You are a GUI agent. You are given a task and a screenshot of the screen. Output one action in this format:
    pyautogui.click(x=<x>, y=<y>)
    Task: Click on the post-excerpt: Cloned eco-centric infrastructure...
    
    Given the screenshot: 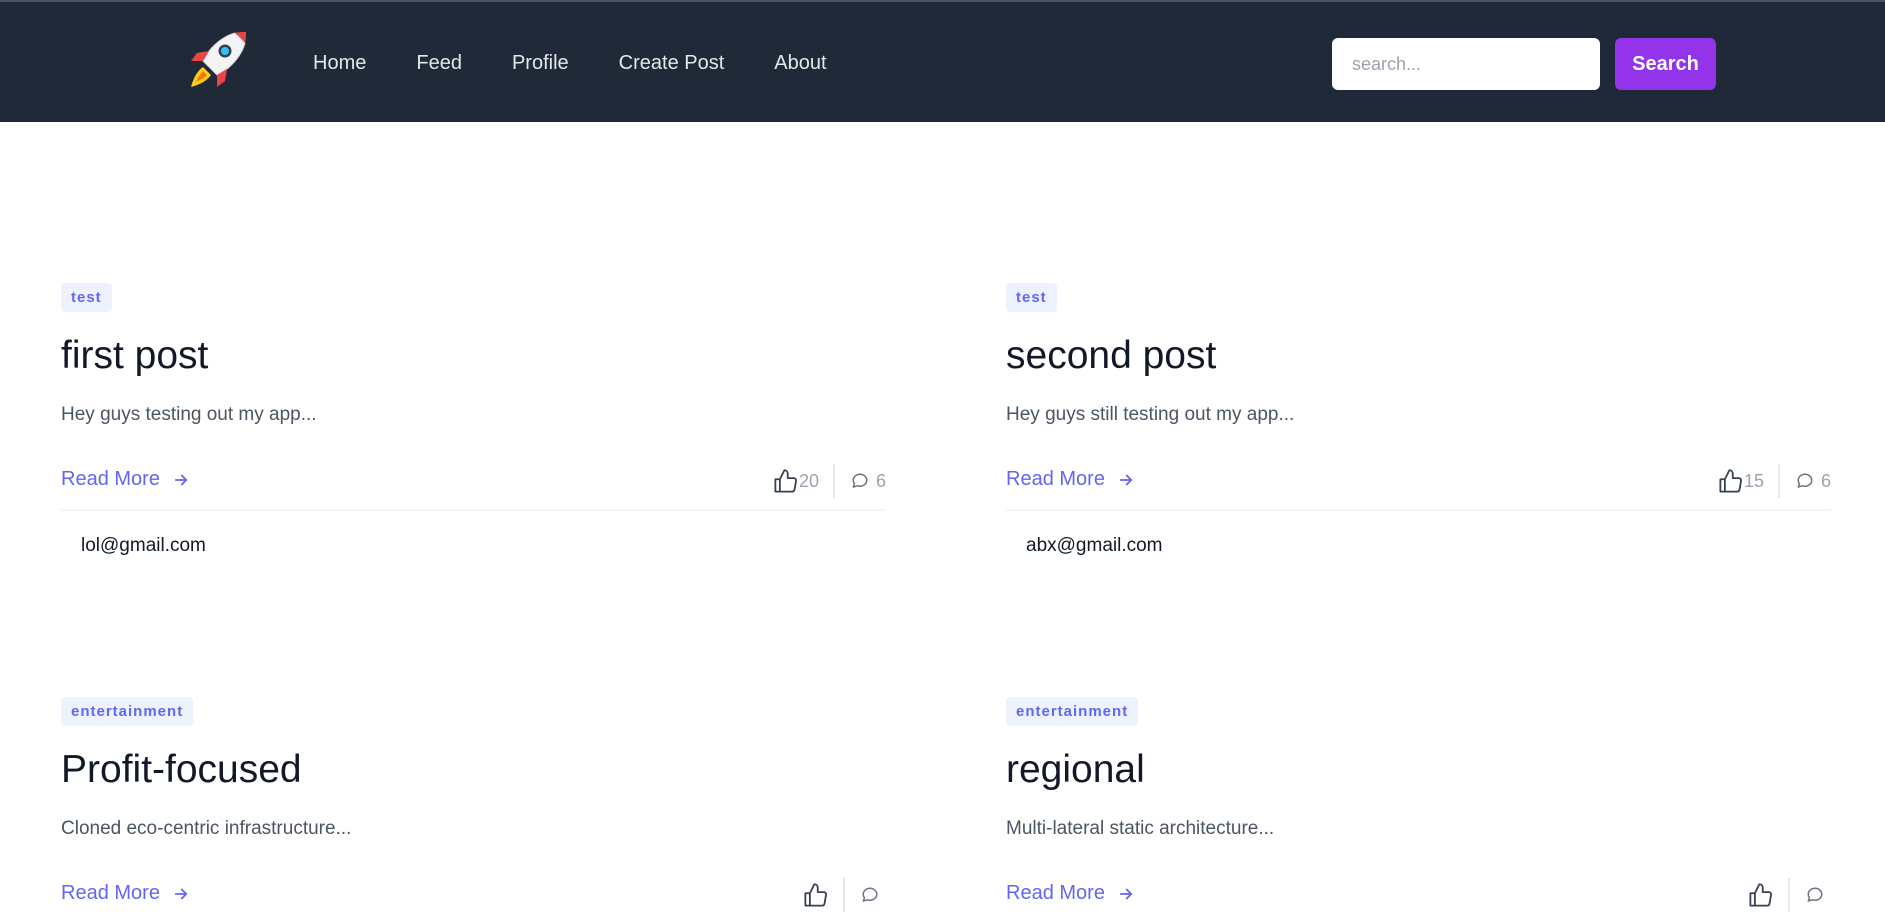 What is the action you would take?
    pyautogui.click(x=206, y=828)
    